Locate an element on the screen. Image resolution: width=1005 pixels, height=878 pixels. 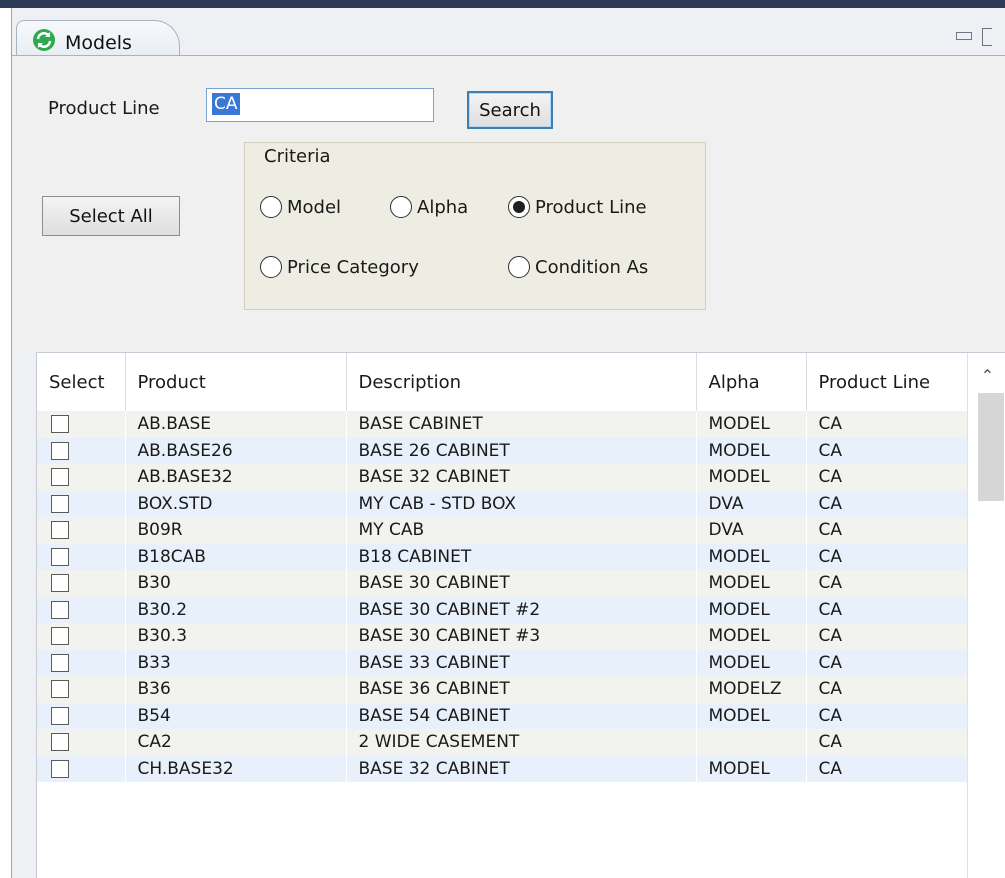
left-frame-edge is located at coordinates (6, 443).